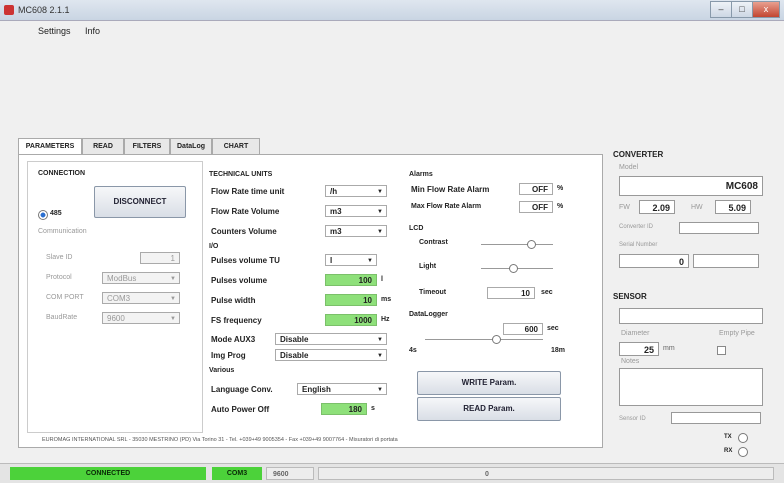 The height and width of the screenshot is (483, 784). I want to click on mode-aux-select: Disable ▼, so click(331, 339).